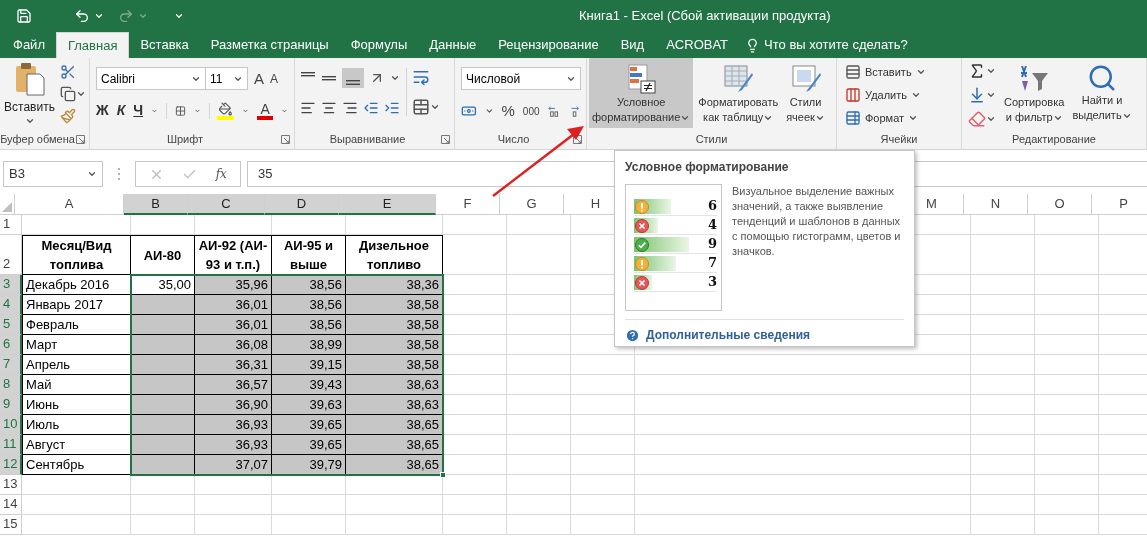  Describe the element at coordinates (453, 45) in the screenshot. I see `ribbon-tab: Данные` at that location.